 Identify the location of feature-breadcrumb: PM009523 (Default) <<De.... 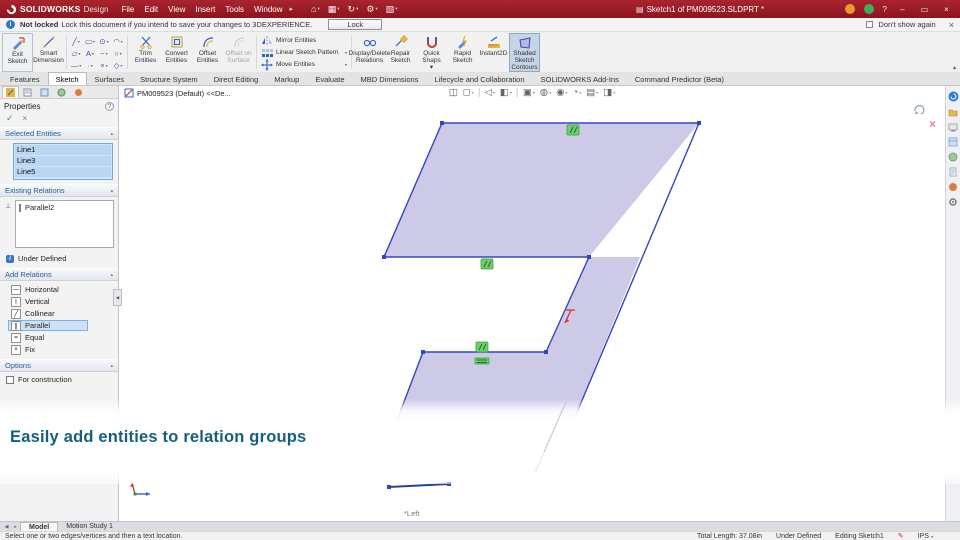
(177, 93).